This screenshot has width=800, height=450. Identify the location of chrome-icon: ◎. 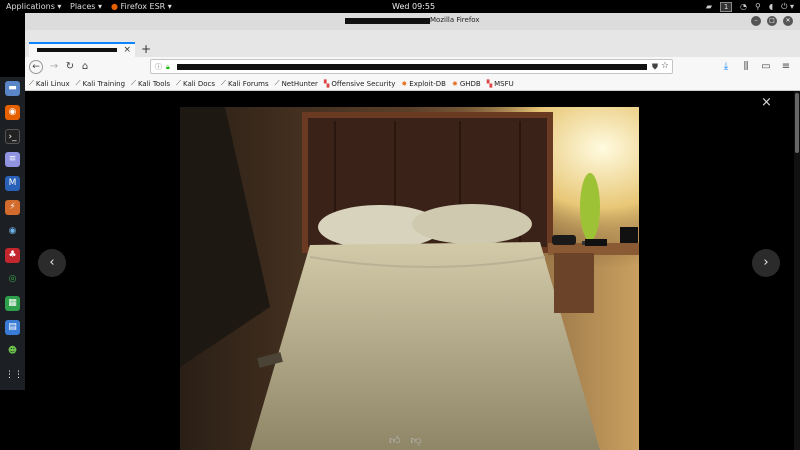
(12, 279).